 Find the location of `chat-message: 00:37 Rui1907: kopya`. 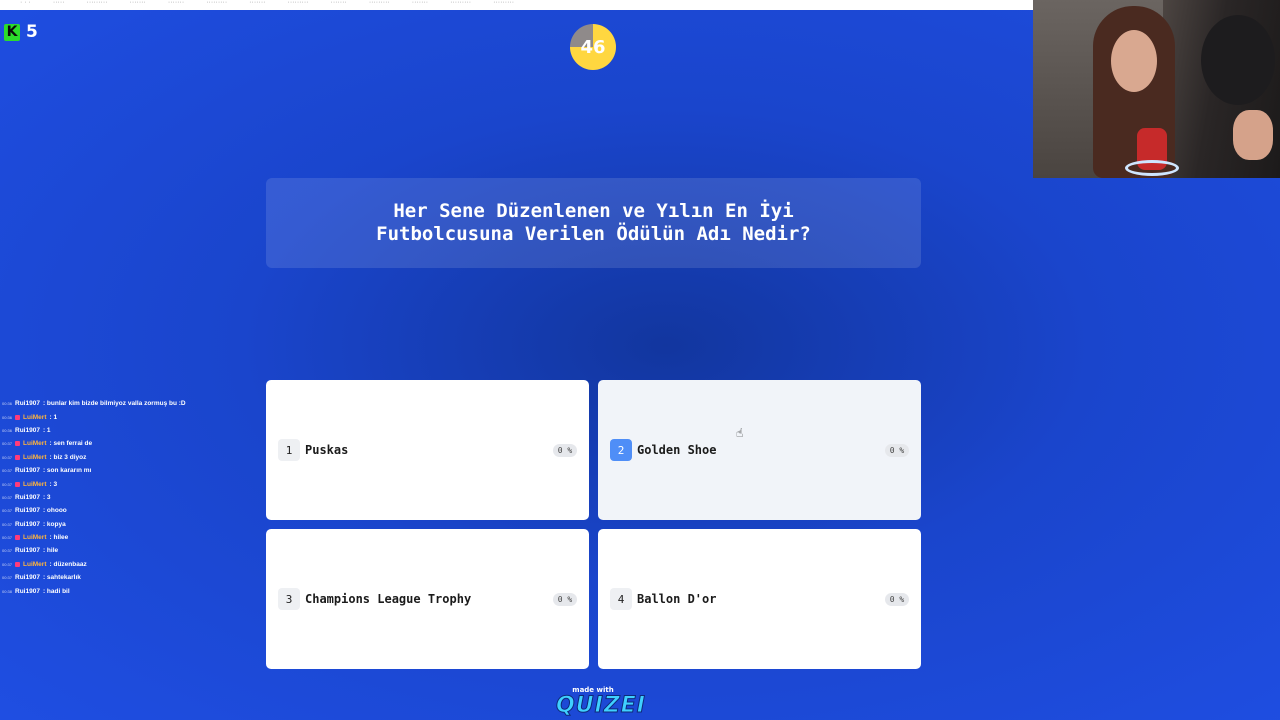

chat-message: 00:37 Rui1907: kopya is located at coordinates (127, 524).